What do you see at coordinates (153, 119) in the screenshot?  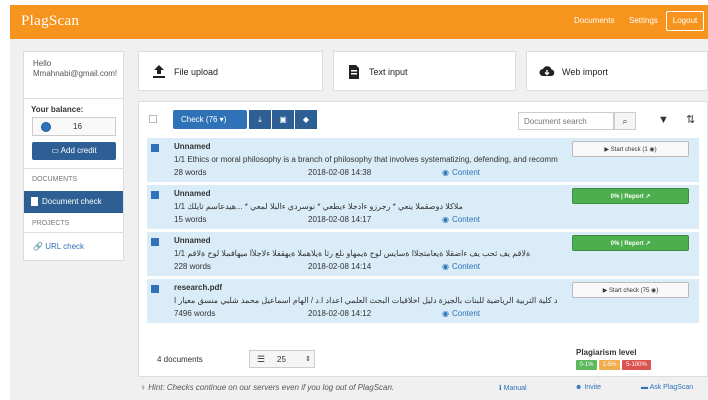 I see `select-all-checkbox` at bounding box center [153, 119].